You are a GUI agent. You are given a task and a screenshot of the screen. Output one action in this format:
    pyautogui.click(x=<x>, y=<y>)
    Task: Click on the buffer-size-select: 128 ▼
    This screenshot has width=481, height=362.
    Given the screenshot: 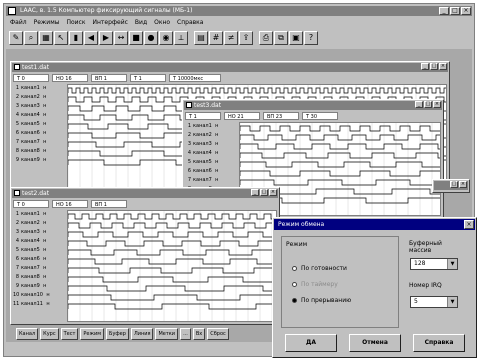 What is the action you would take?
    pyautogui.click(x=434, y=264)
    